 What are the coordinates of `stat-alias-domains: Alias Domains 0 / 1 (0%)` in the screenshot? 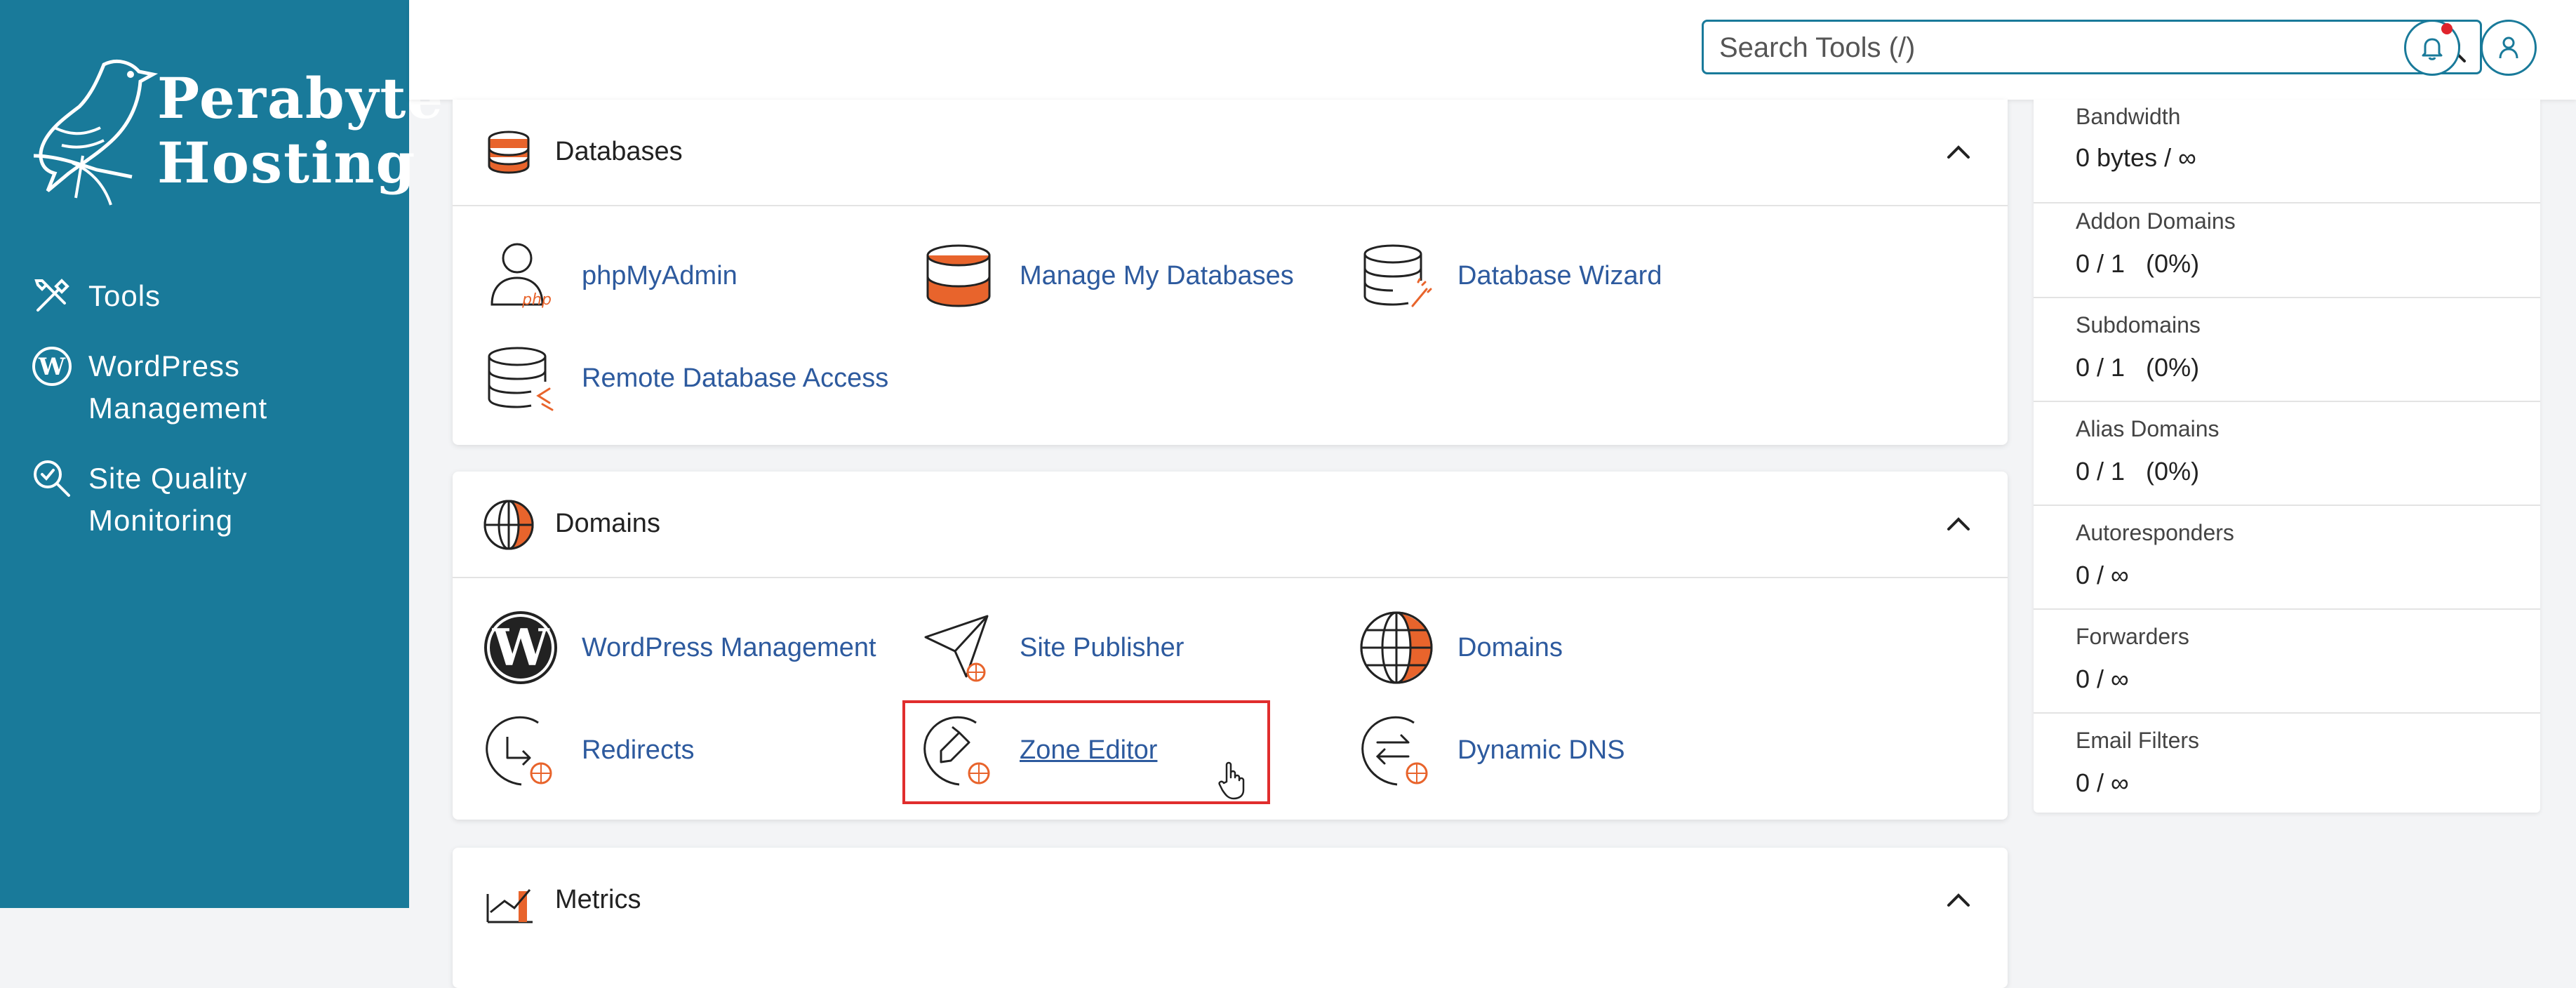 It's located at (2287, 454).